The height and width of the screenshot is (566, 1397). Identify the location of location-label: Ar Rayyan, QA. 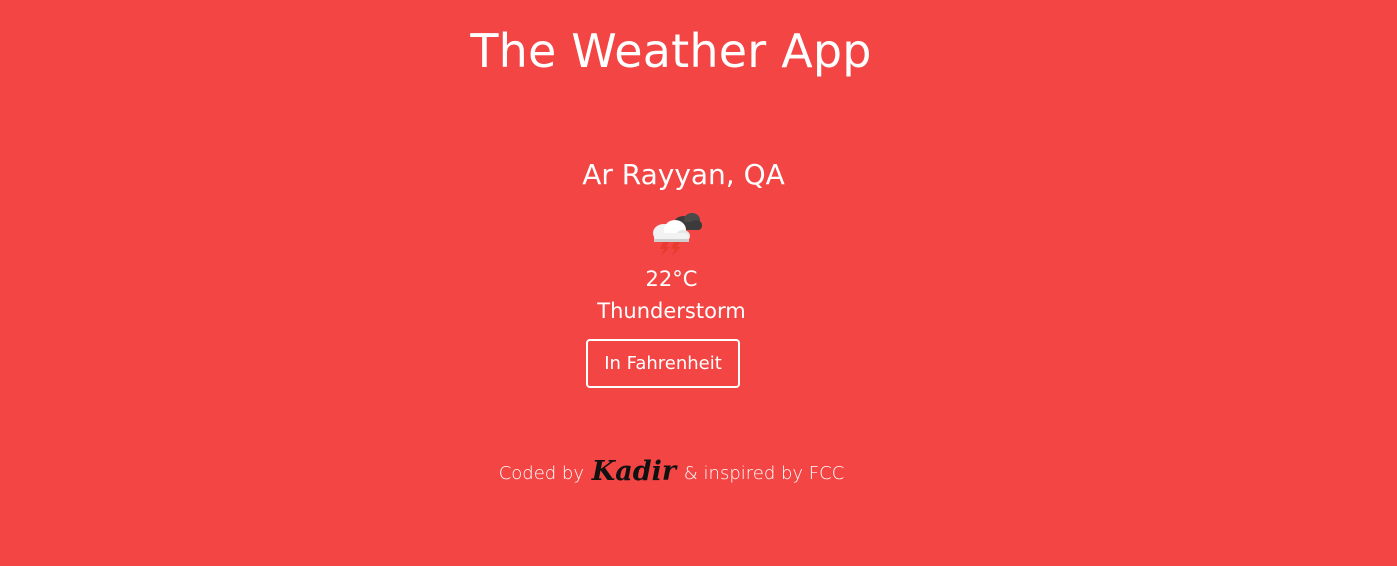
(683, 174).